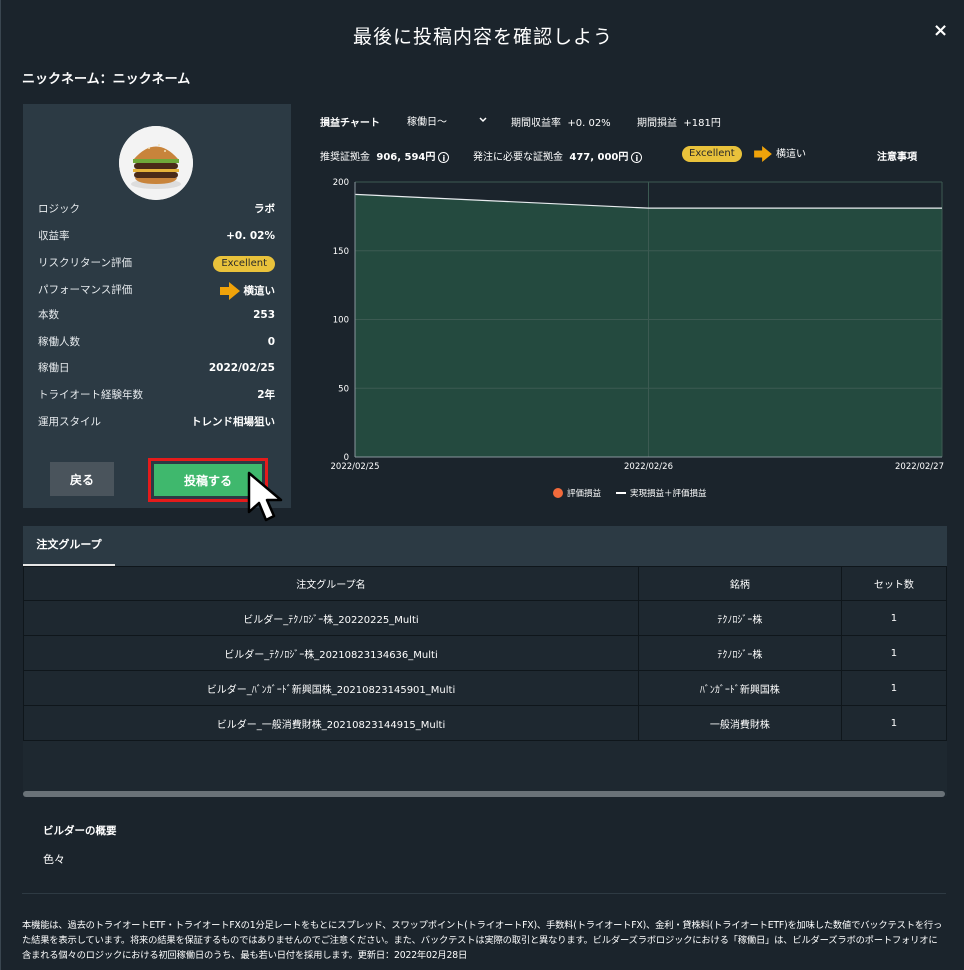 This screenshot has width=964, height=970. What do you see at coordinates (156, 368) in the screenshot?
I see `row-start-date: 稼働日 2022/02/25` at bounding box center [156, 368].